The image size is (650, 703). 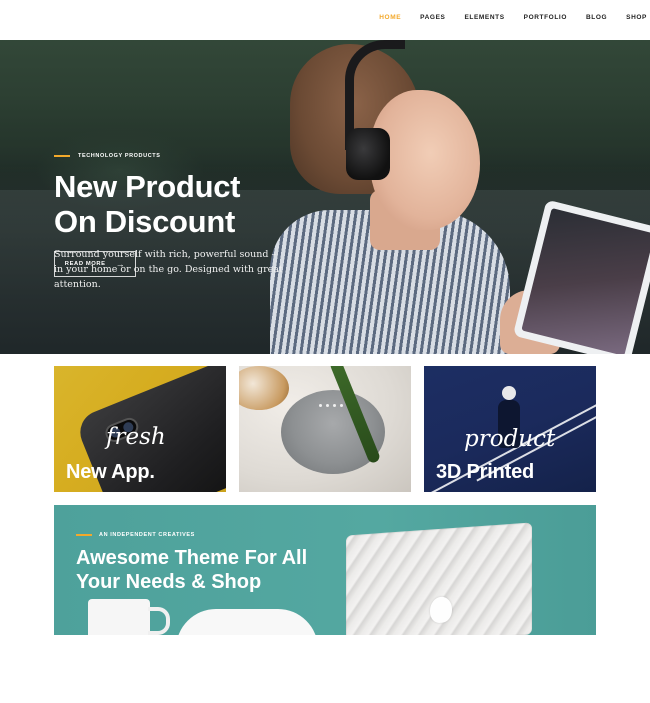 What do you see at coordinates (136, 437) in the screenshot?
I see `card-script-fresh: fresh` at bounding box center [136, 437].